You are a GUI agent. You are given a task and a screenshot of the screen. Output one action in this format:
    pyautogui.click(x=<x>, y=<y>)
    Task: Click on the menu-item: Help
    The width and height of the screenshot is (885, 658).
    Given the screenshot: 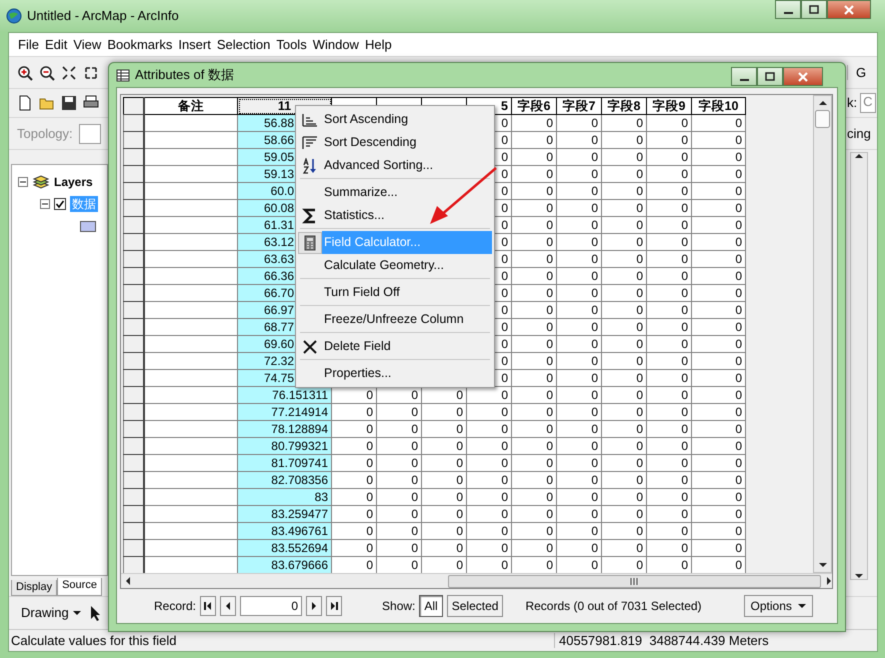 What is the action you would take?
    pyautogui.click(x=378, y=44)
    